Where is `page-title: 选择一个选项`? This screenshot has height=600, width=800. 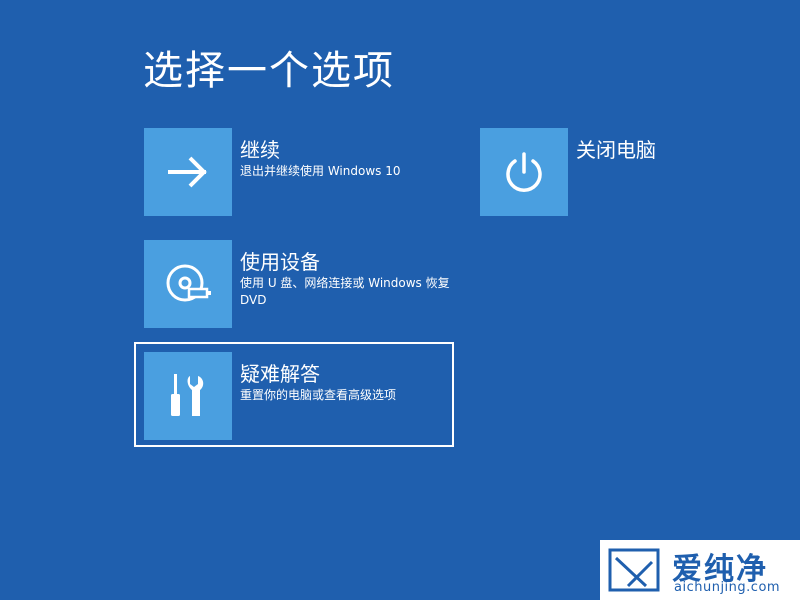 page-title: 选择一个选项 is located at coordinates (269, 71).